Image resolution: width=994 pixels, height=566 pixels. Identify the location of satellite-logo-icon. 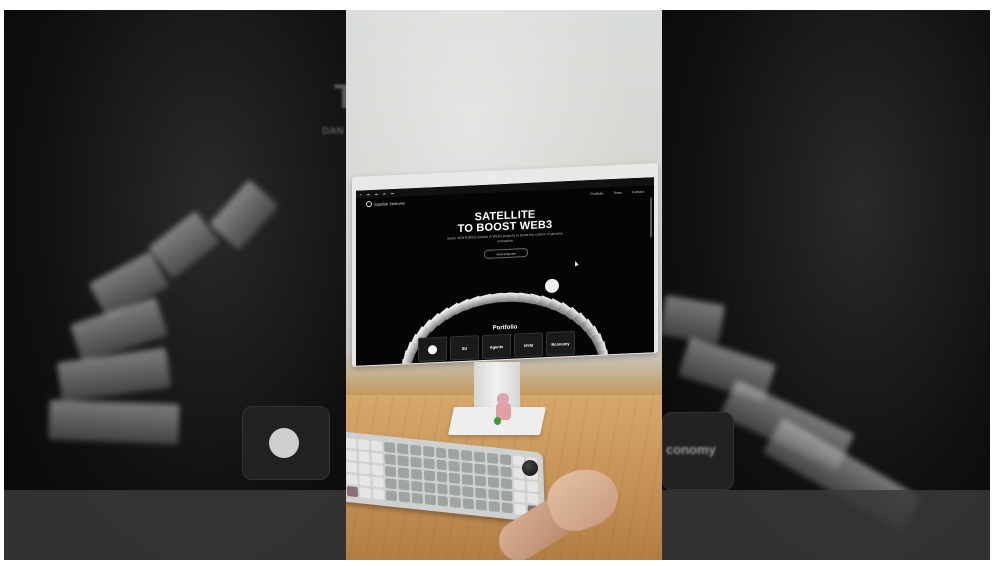
(369, 204).